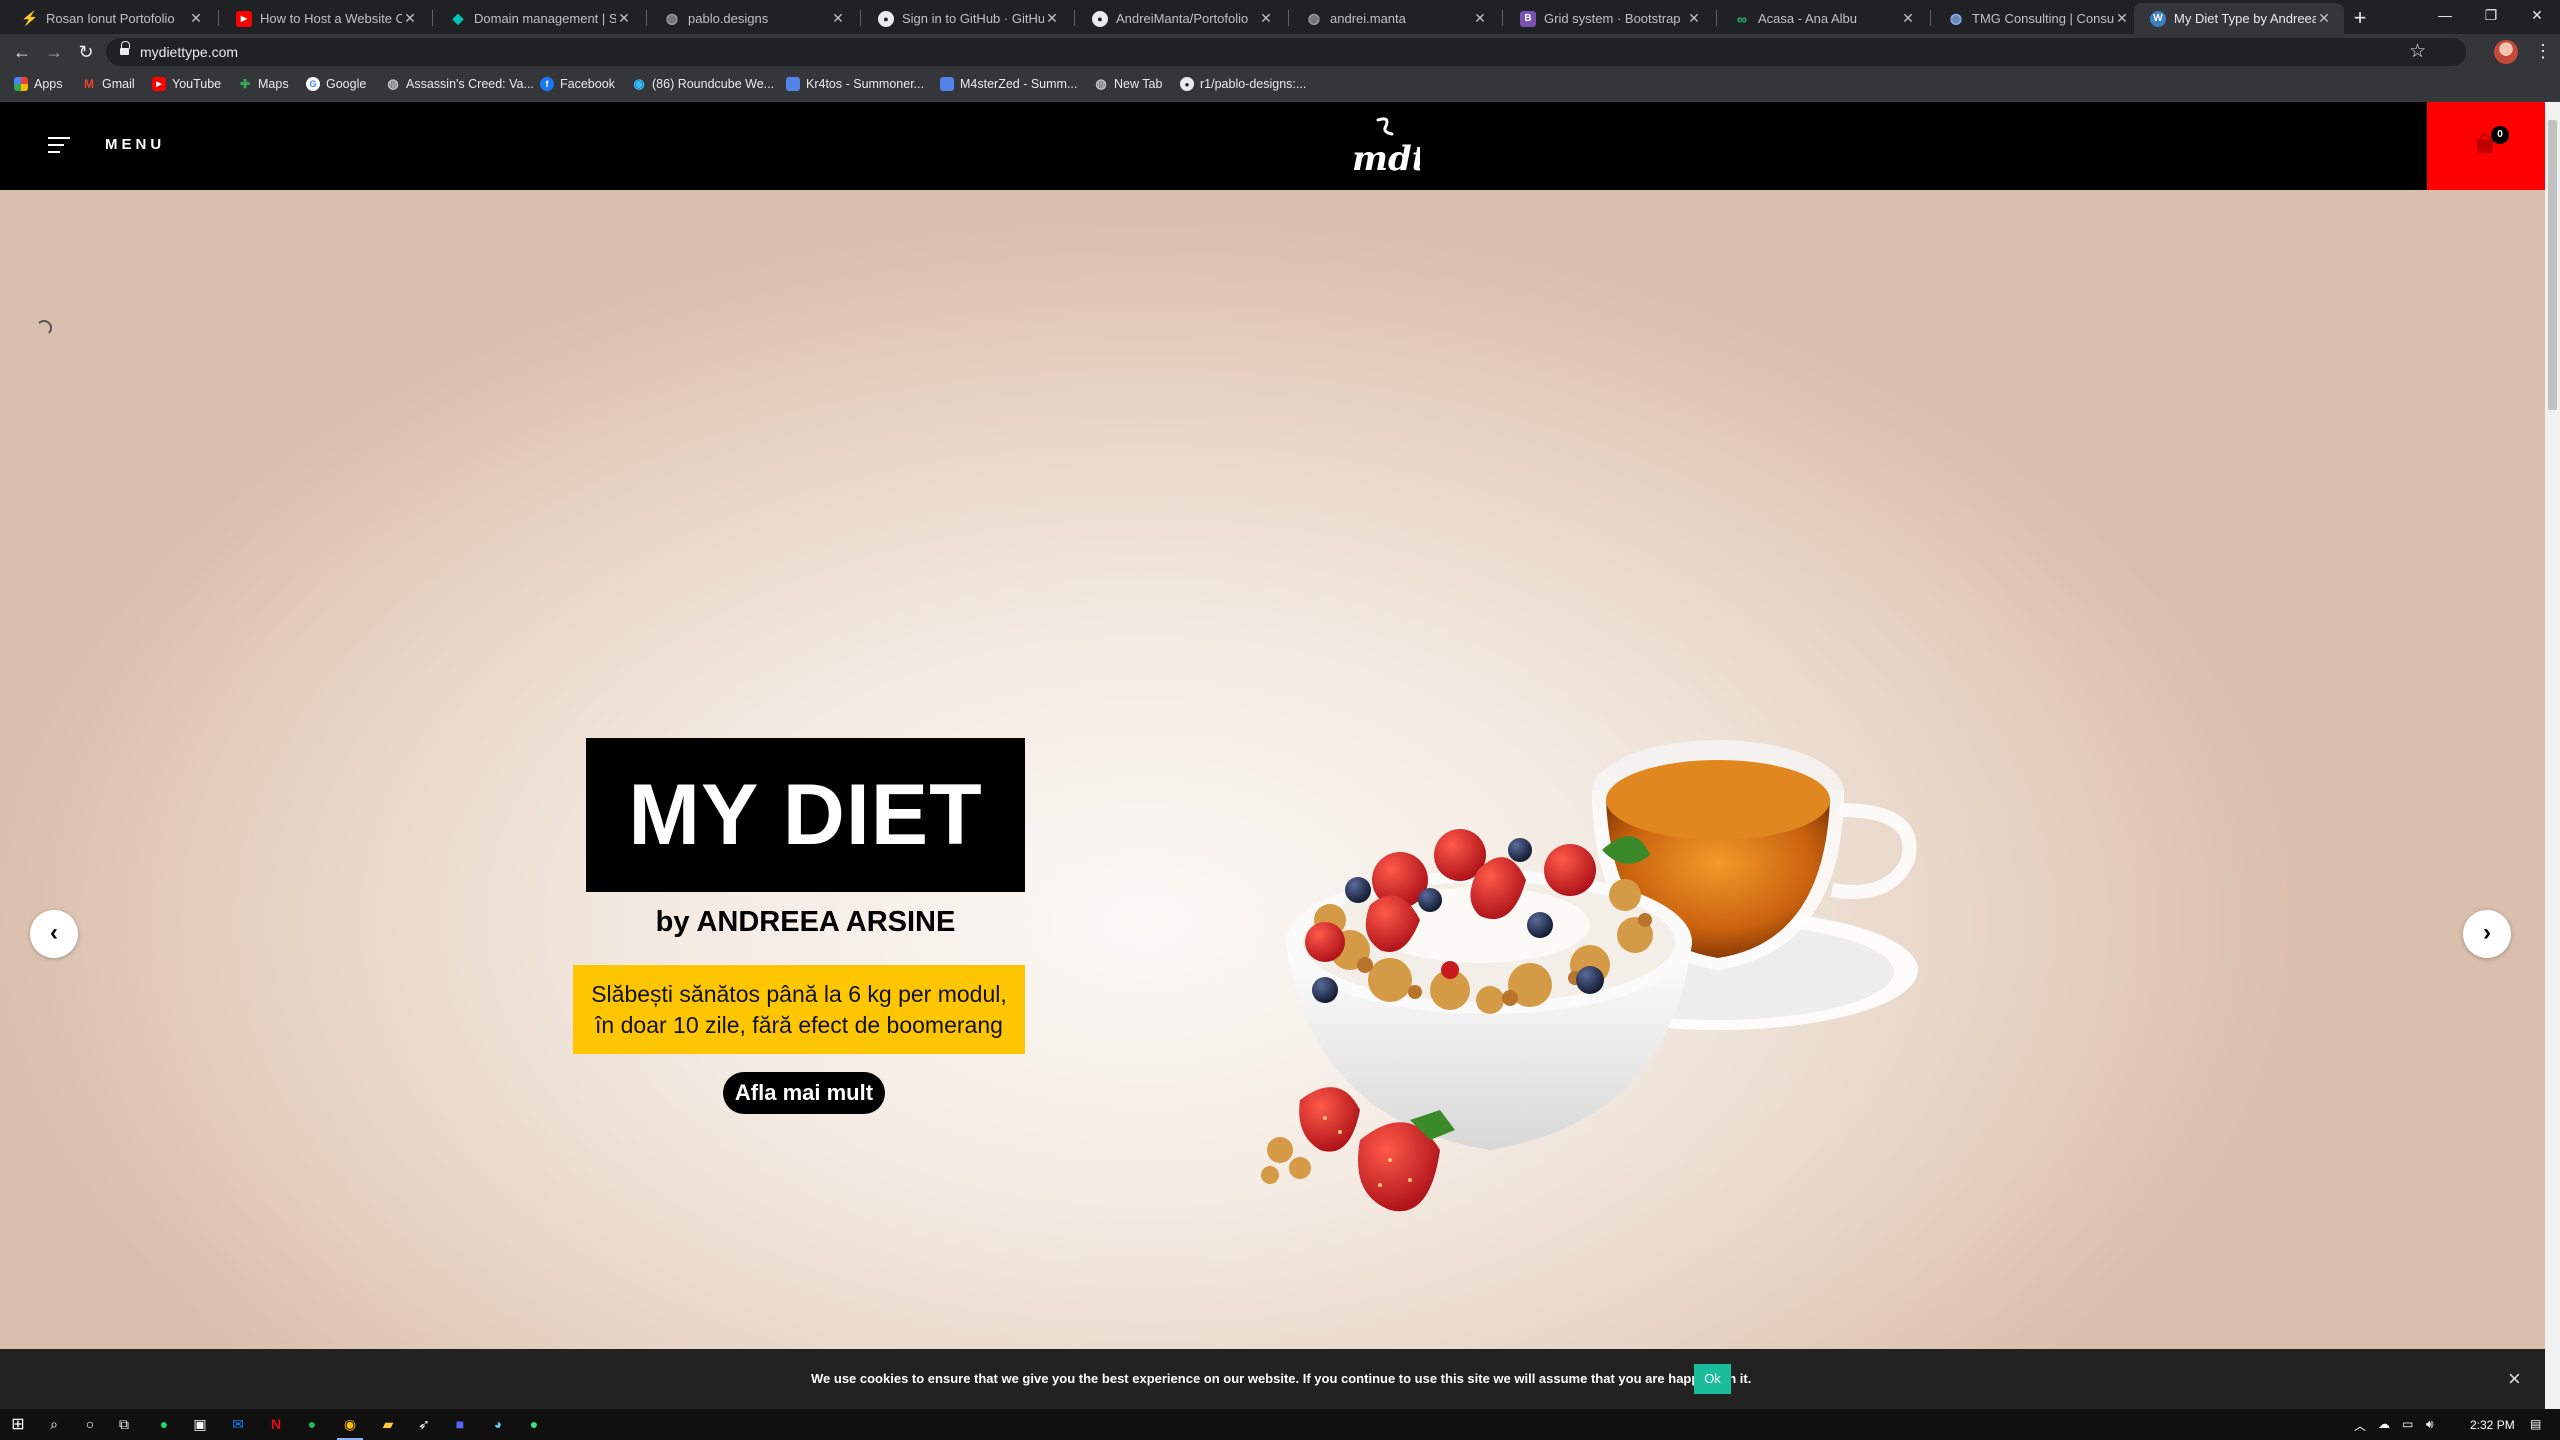 The image size is (2560, 1440). What do you see at coordinates (54, 52) in the screenshot?
I see `forward-button: →` at bounding box center [54, 52].